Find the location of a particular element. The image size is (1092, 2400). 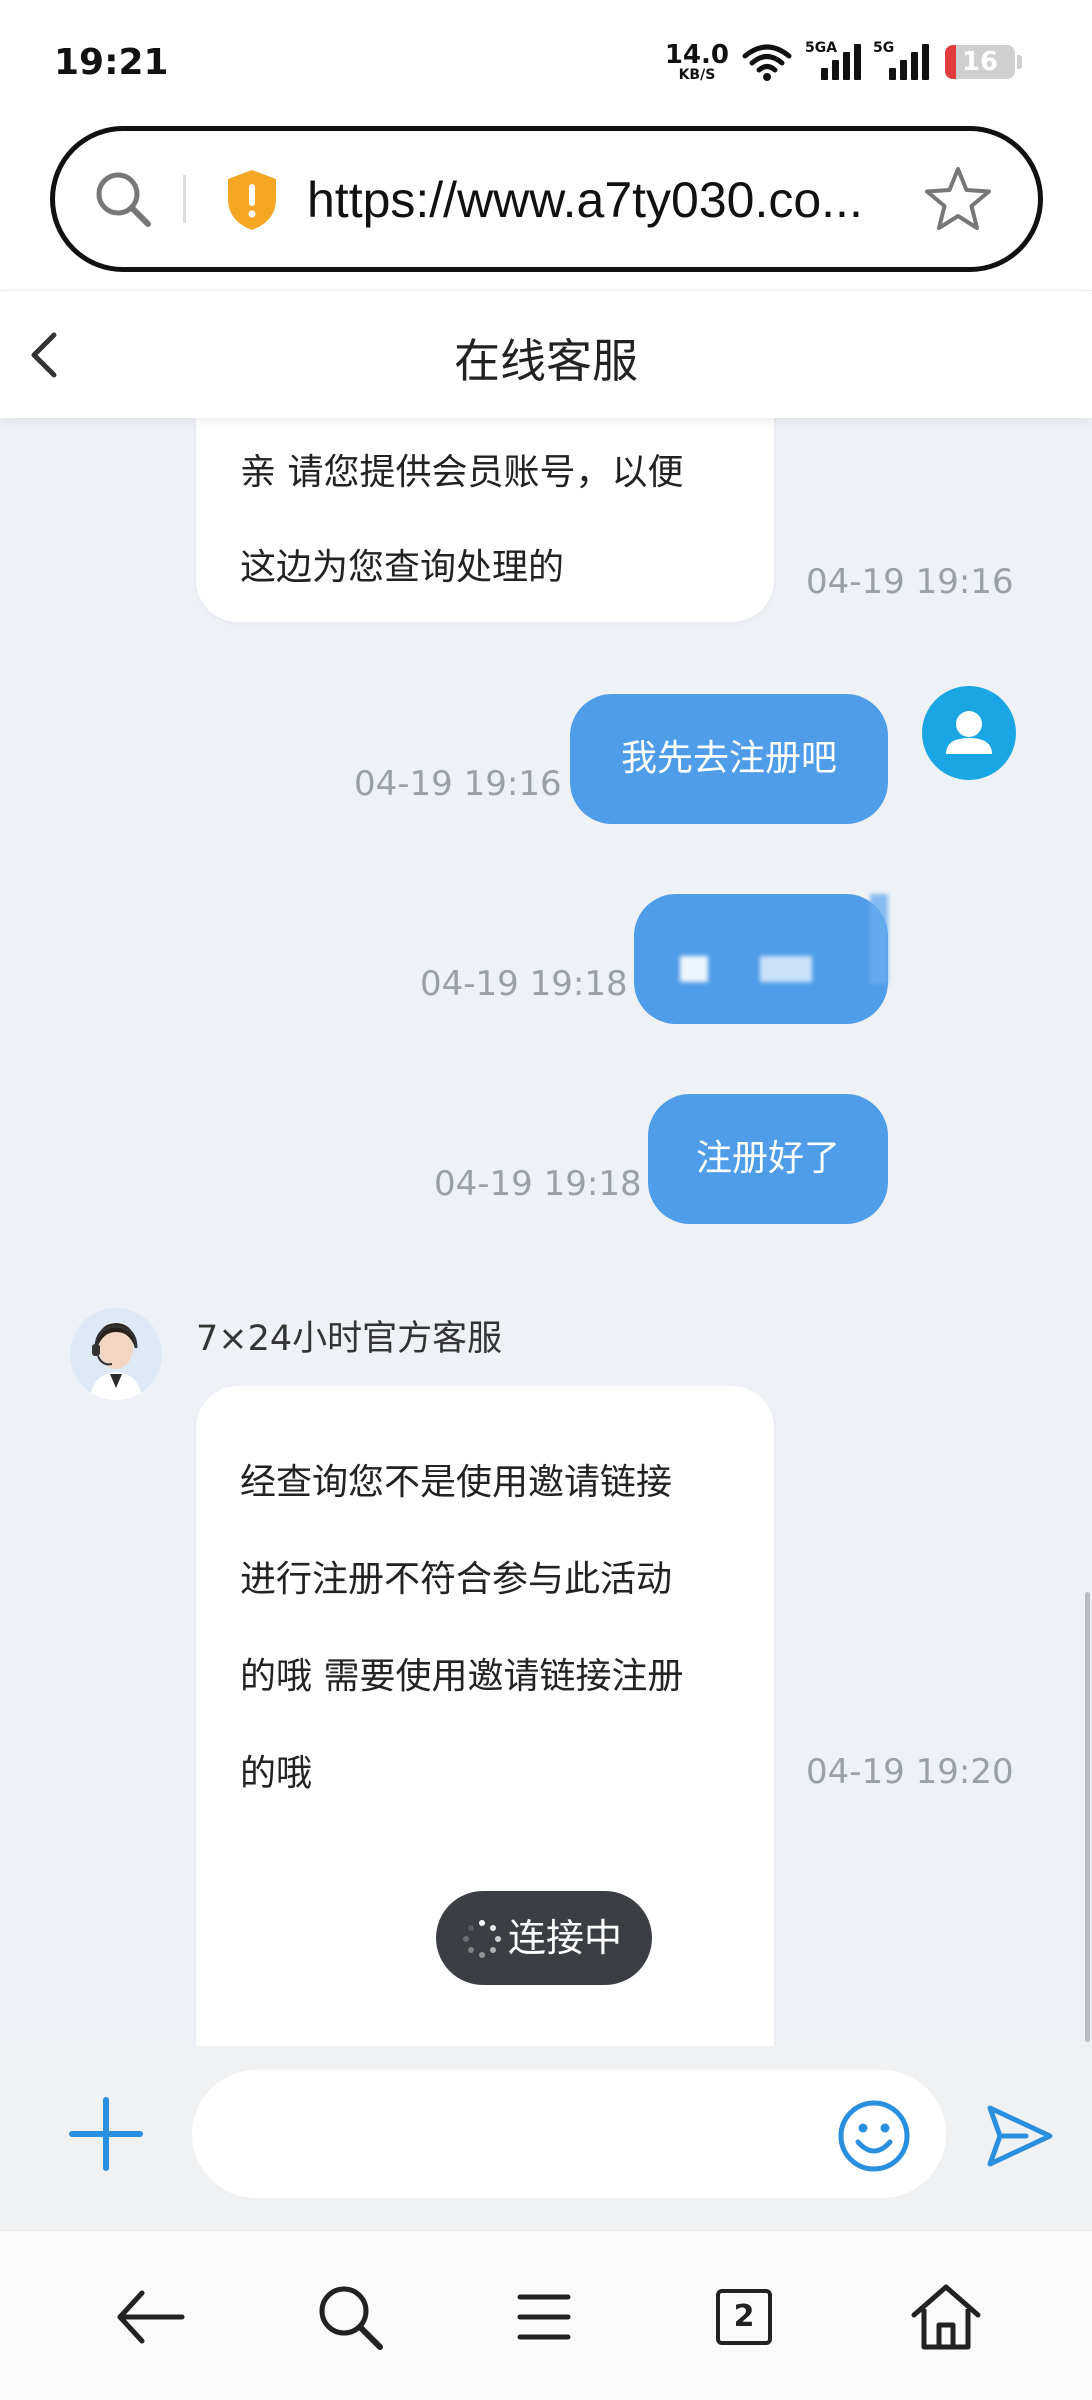

message-time: 04-19 19:20 is located at coordinates (910, 1772).